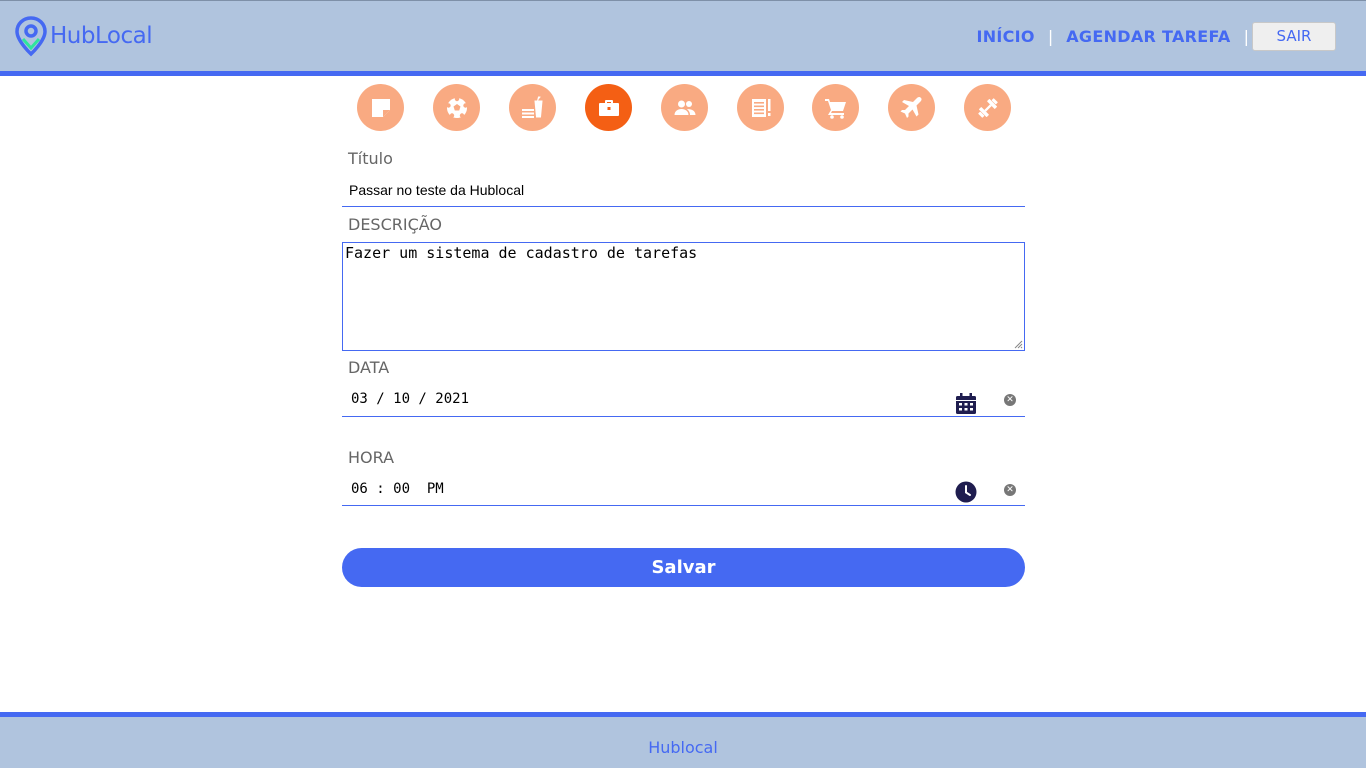 Image resolution: width=1366 pixels, height=768 pixels. I want to click on category-work-button, so click(608, 107).